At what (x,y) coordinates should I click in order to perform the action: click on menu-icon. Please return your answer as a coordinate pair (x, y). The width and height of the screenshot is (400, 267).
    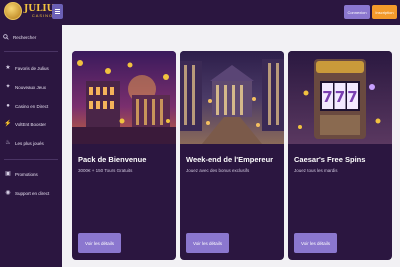
    Looking at the image, I should click on (57, 11).